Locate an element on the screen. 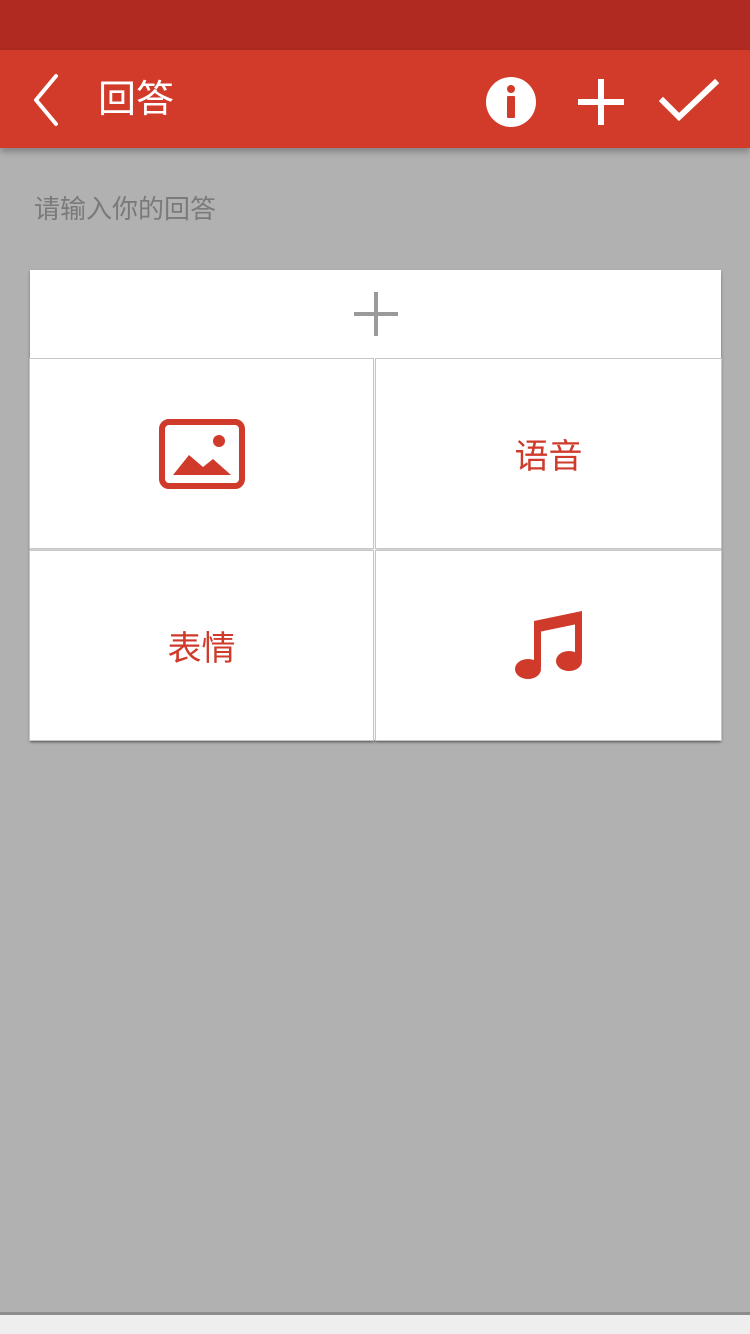  emoji-option-label: 表情 is located at coordinates (201, 649).